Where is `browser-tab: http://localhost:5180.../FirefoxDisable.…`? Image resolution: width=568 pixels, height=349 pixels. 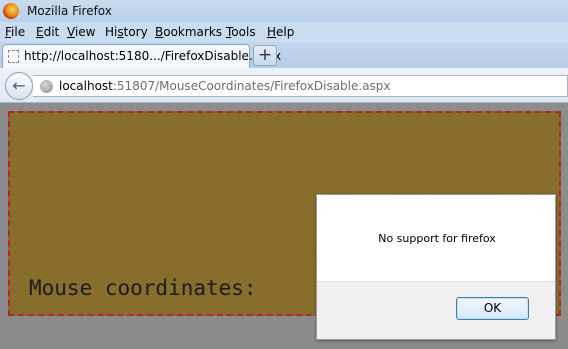 browser-tab: http://localhost:5180.../FirefoxDisable.… is located at coordinates (141, 56).